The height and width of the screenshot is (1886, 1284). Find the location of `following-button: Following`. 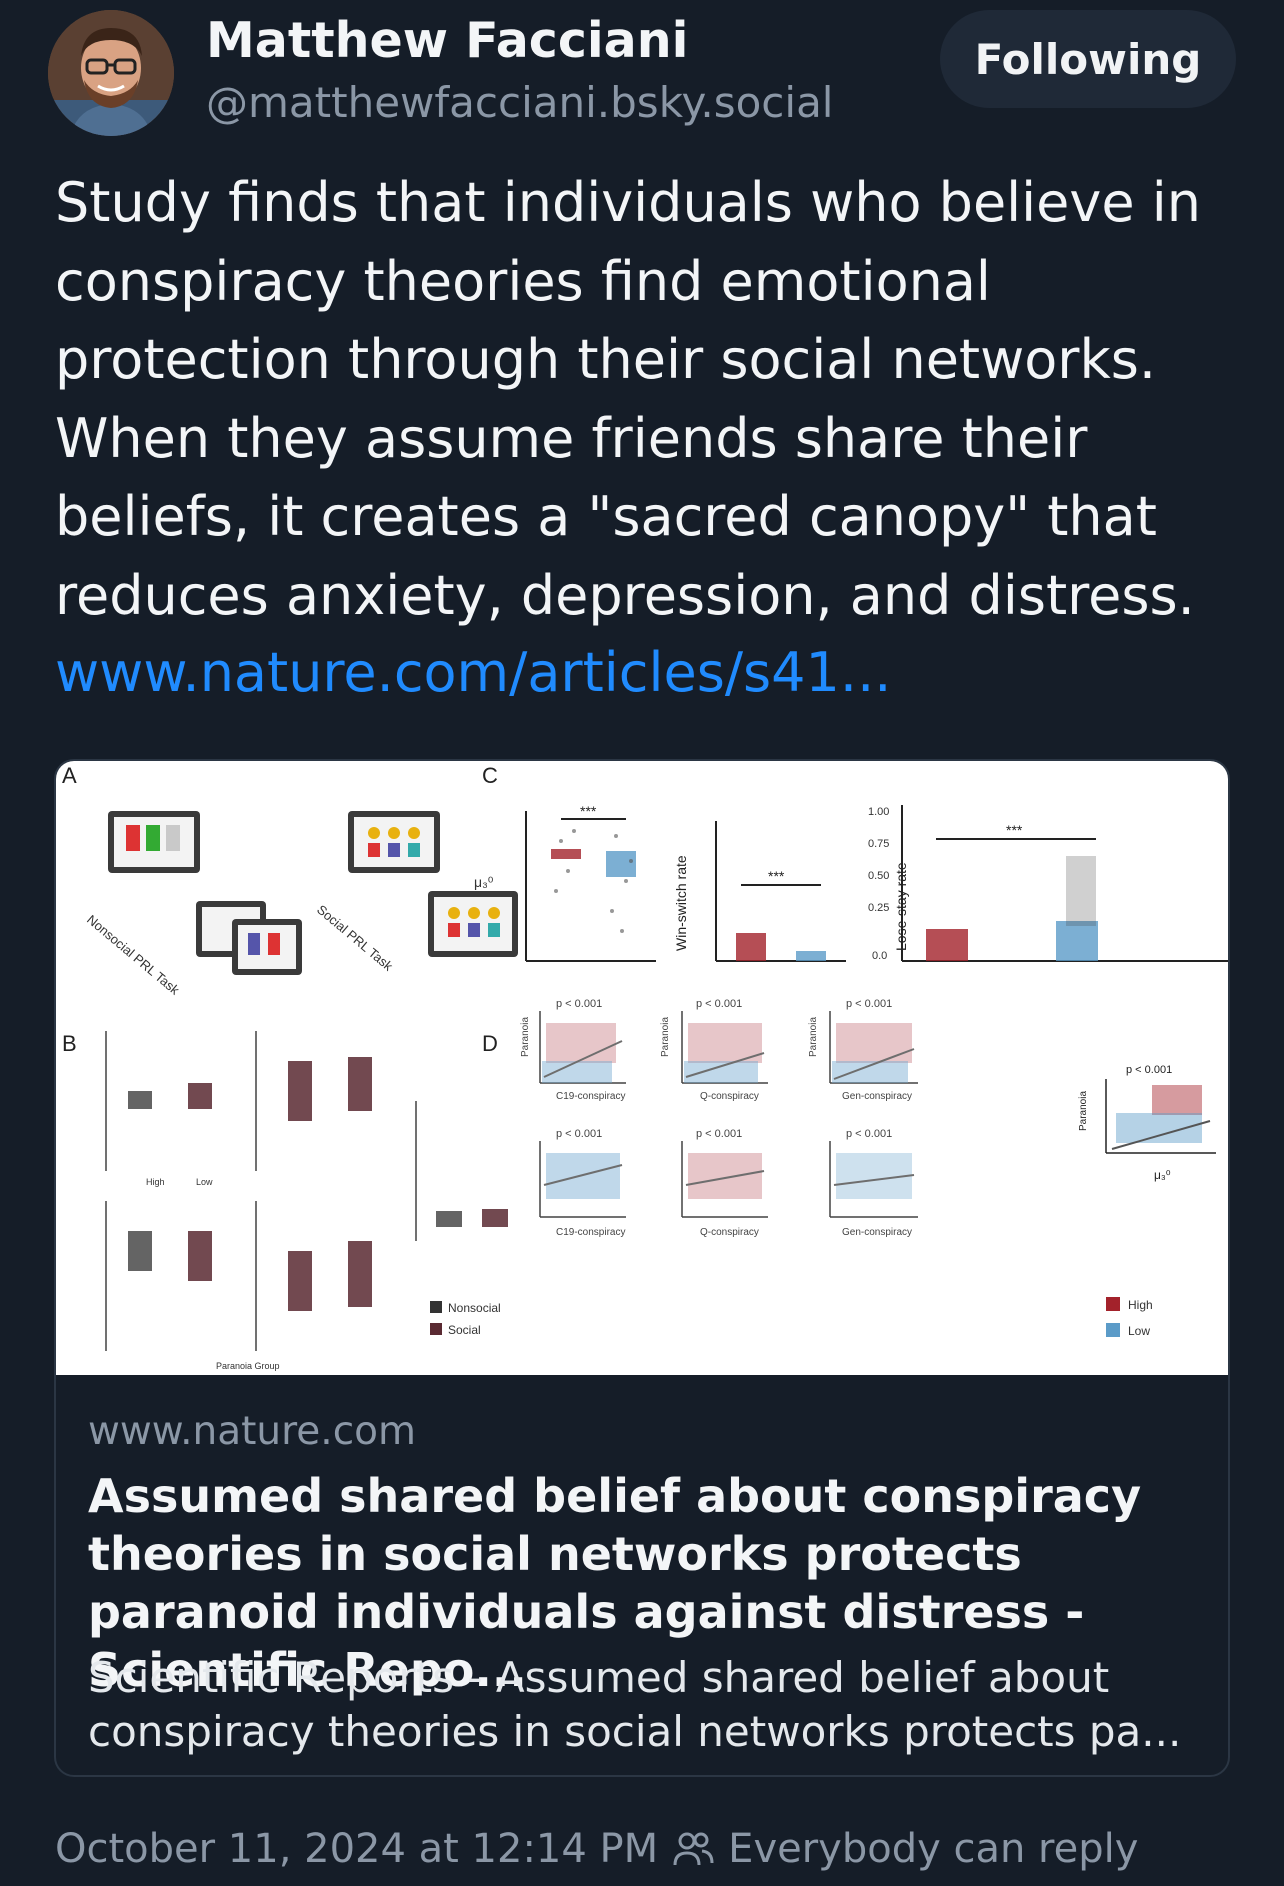

following-button: Following is located at coordinates (1088, 59).